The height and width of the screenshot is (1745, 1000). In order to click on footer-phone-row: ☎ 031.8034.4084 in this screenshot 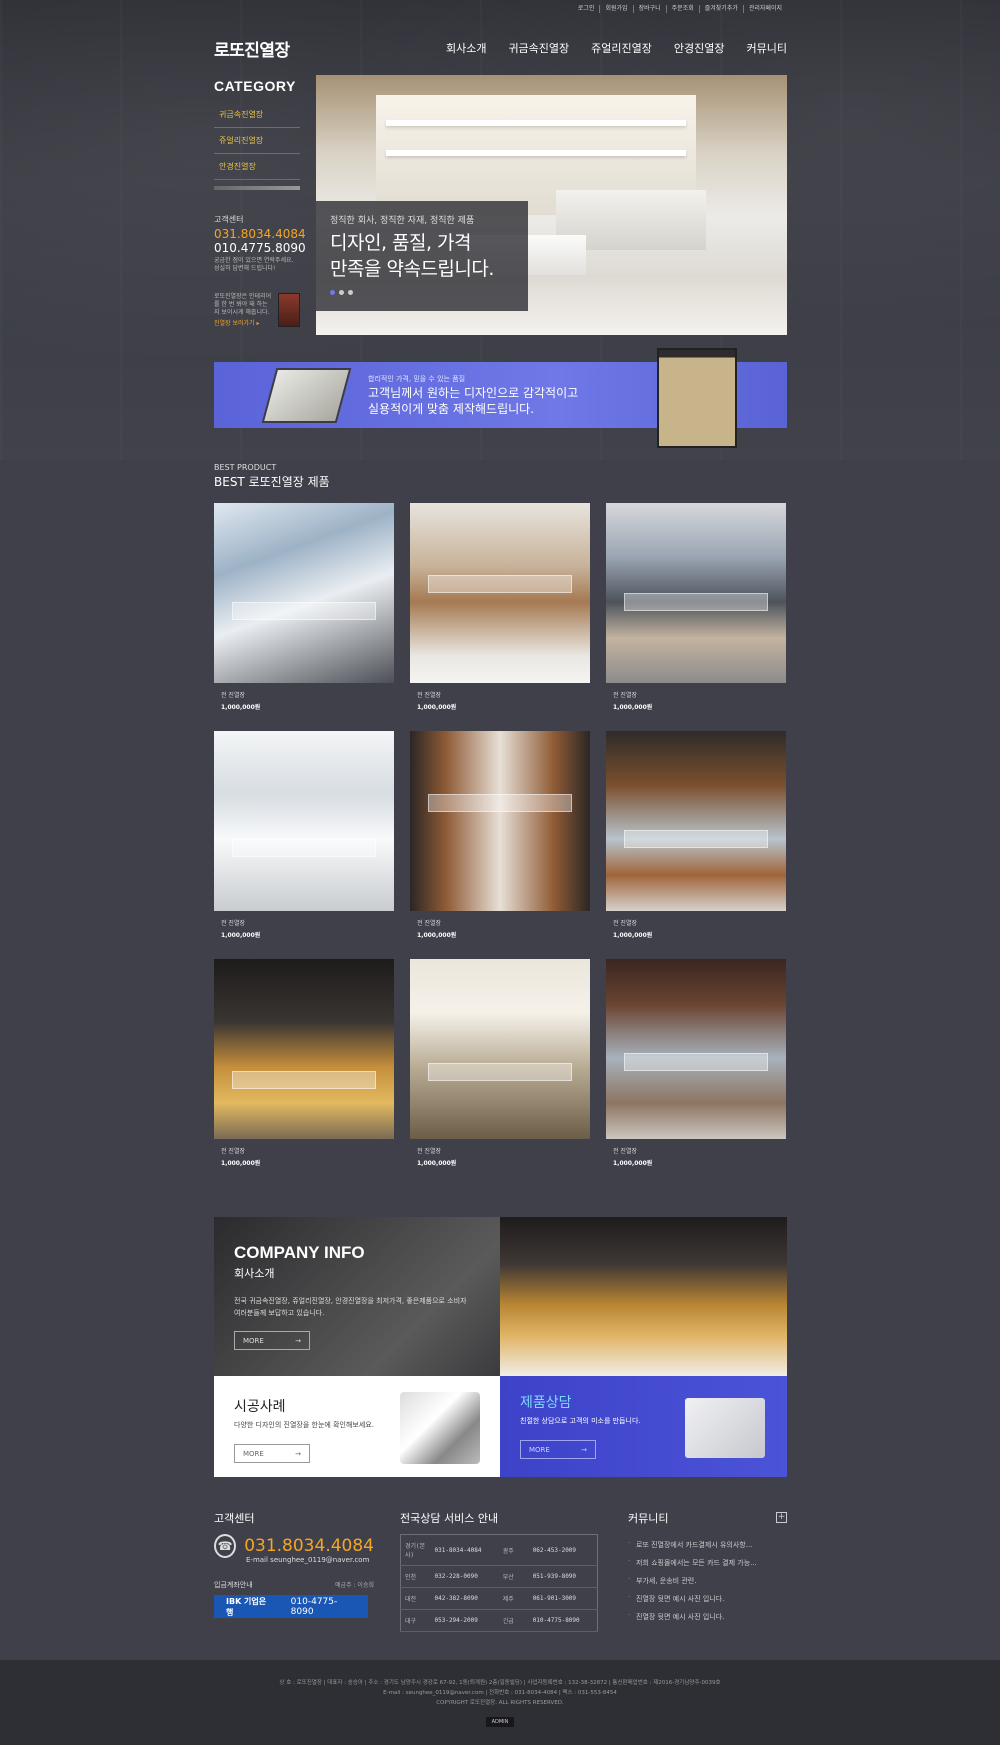, I will do `click(294, 1546)`.